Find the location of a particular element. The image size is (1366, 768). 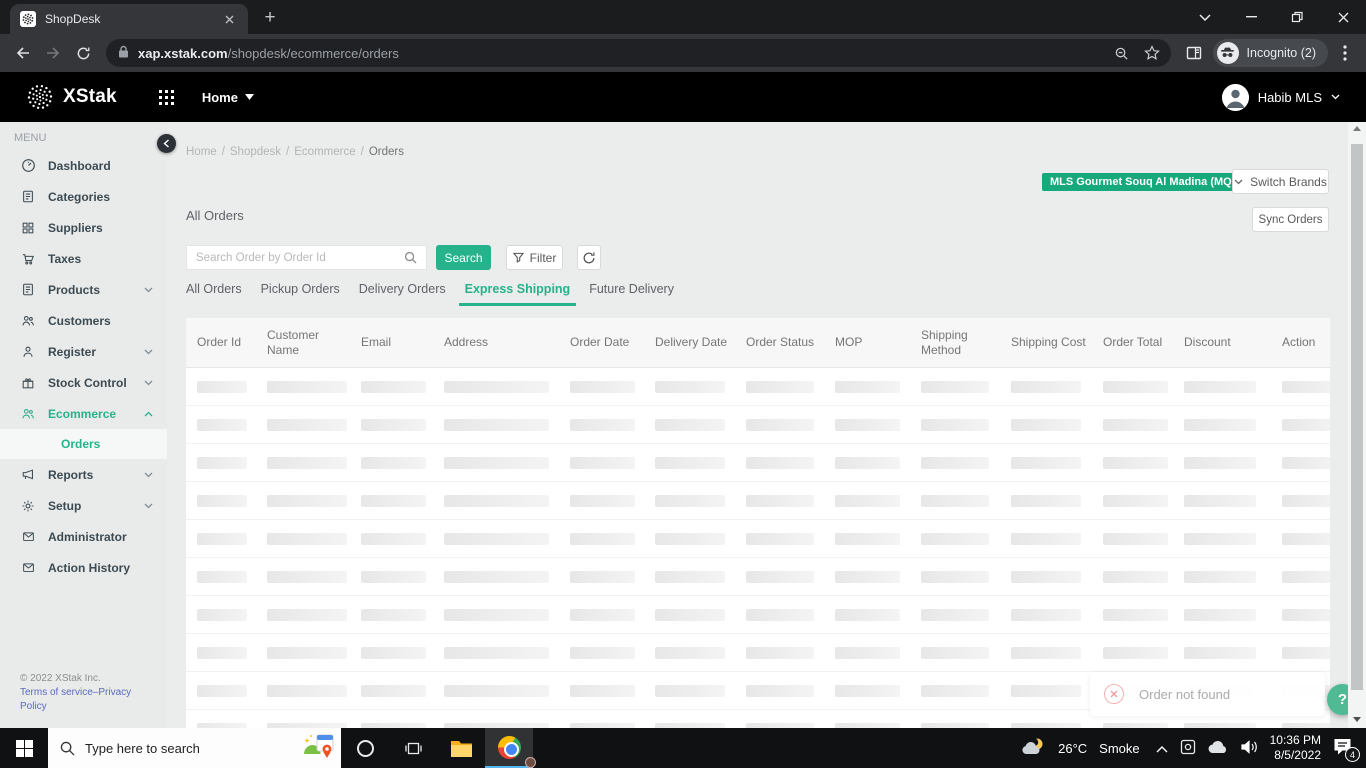

sidebar-item-products: Products is located at coordinates (83, 289).